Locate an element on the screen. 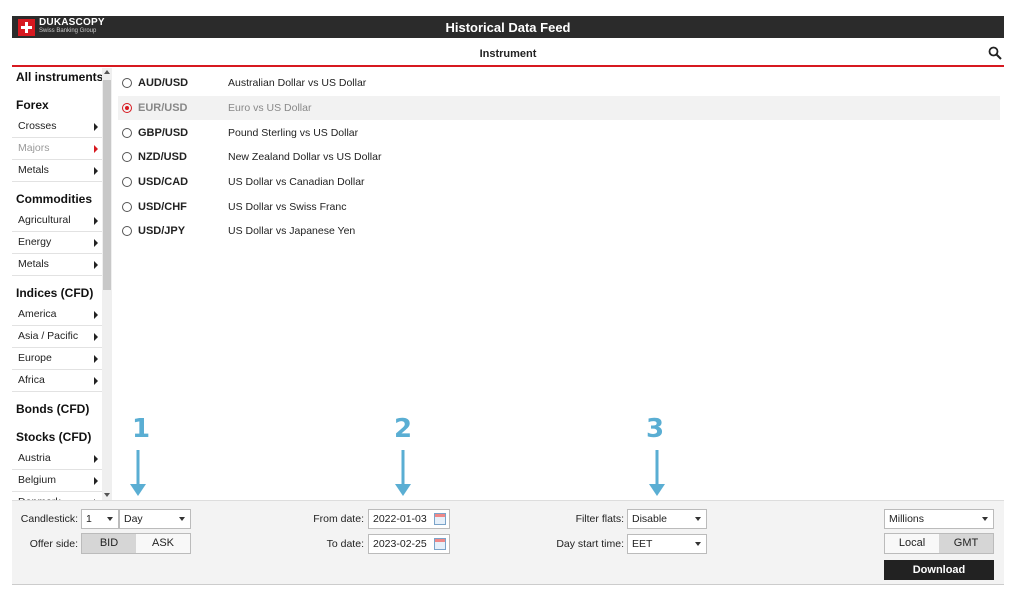 This screenshot has width=1024, height=607. filter-flats-label: Filter flats: is located at coordinates (599, 519).